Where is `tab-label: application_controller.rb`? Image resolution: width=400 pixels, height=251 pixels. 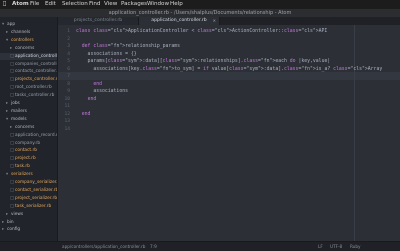
tab-label: application_controller.rb is located at coordinates (179, 20).